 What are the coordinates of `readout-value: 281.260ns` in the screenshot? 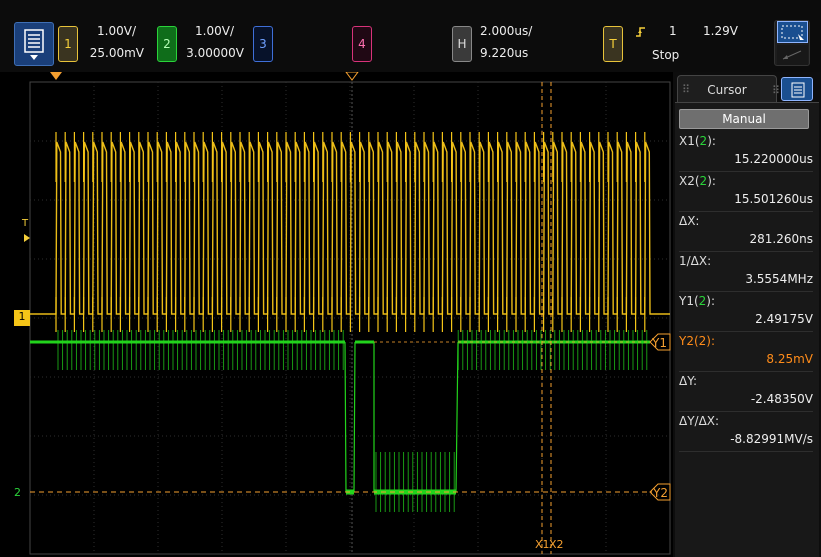 It's located at (781, 239).